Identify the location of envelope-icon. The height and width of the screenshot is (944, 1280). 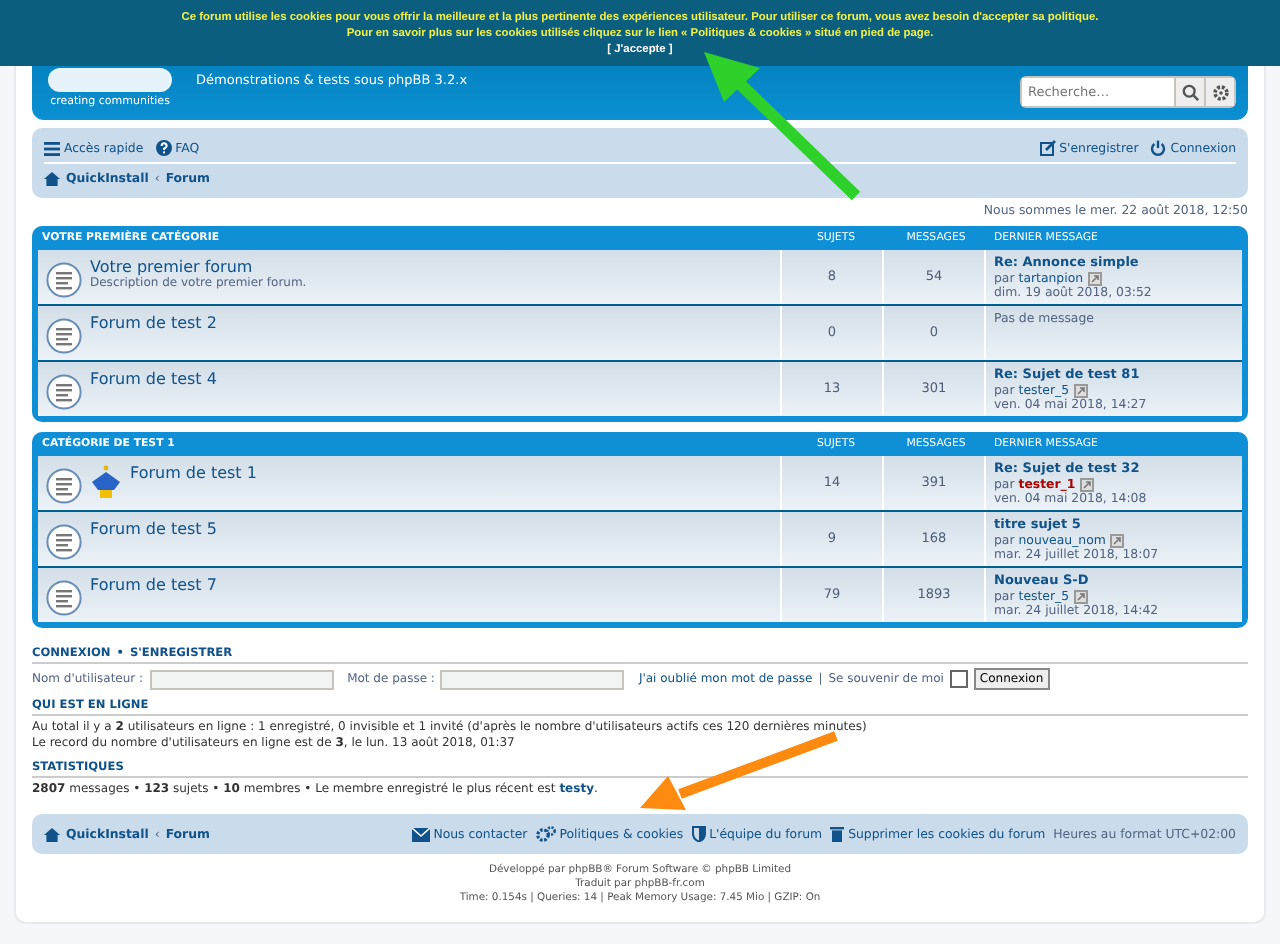
(420, 834).